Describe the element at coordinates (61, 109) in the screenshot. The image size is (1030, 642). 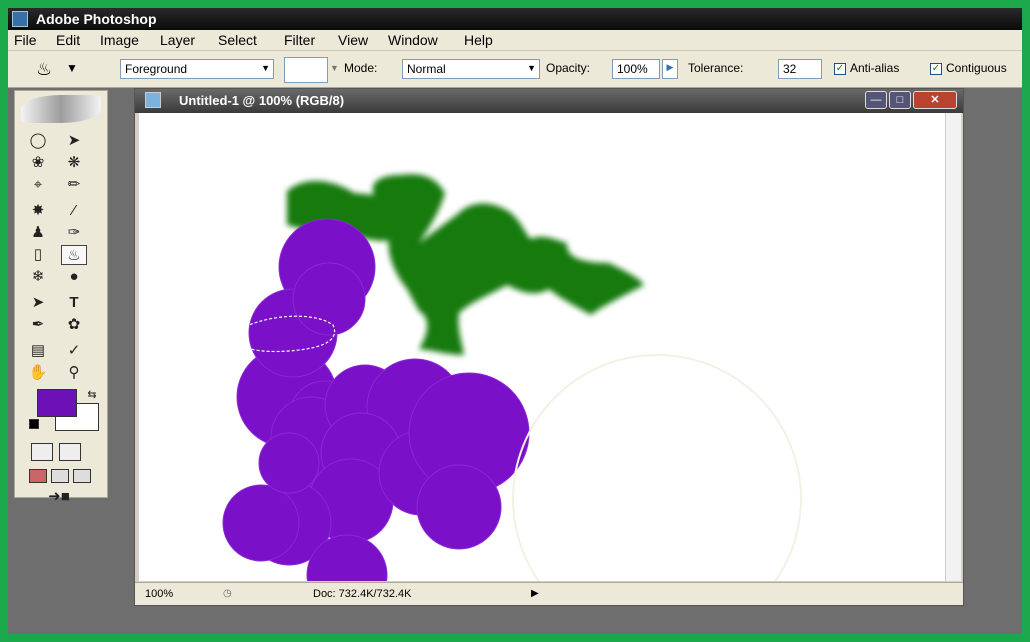
I see `feather-logo-icon` at that location.